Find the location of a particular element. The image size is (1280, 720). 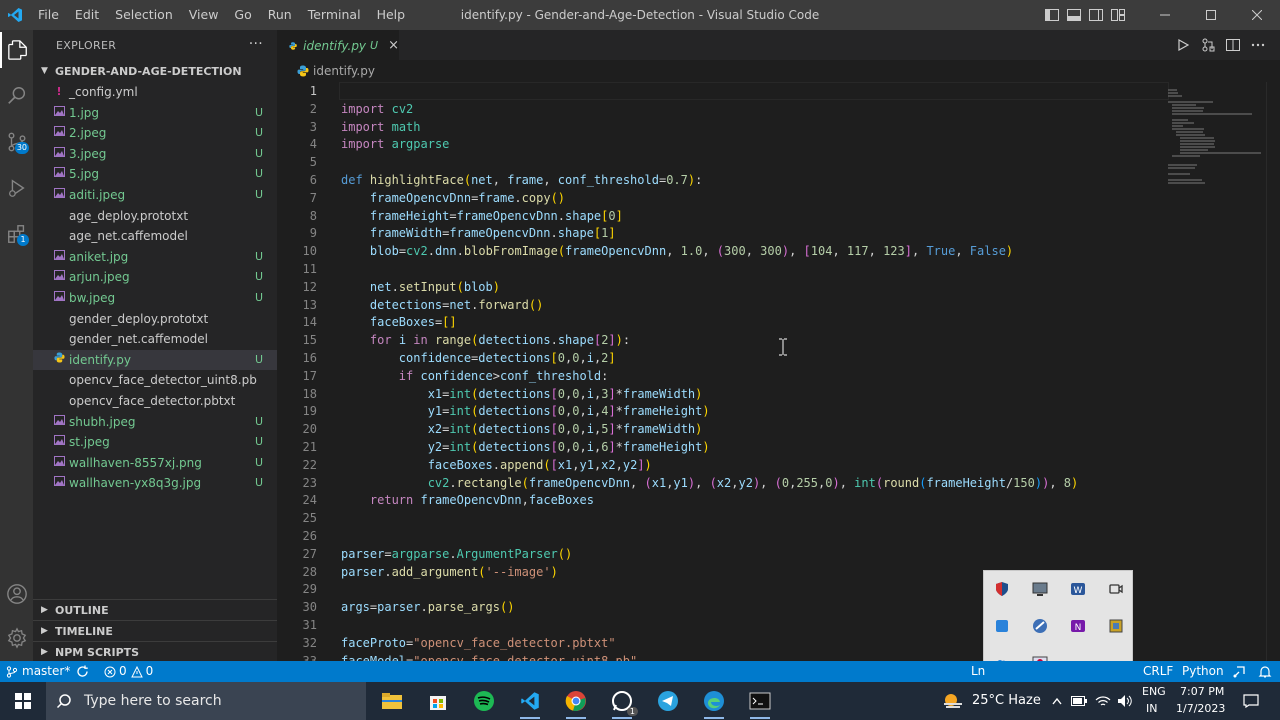

run-python-file-icon is located at coordinates (1182, 45).